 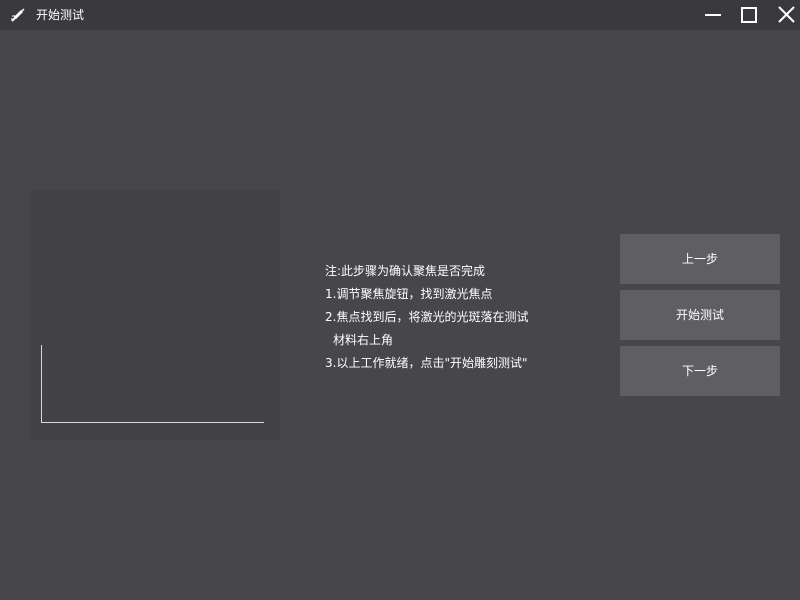 What do you see at coordinates (700, 371) in the screenshot?
I see `next-step-button: 下一步` at bounding box center [700, 371].